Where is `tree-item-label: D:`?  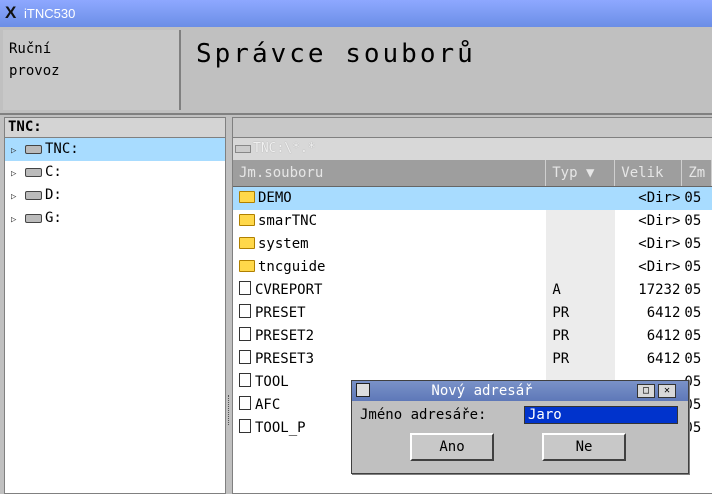 tree-item-label: D: is located at coordinates (53, 195).